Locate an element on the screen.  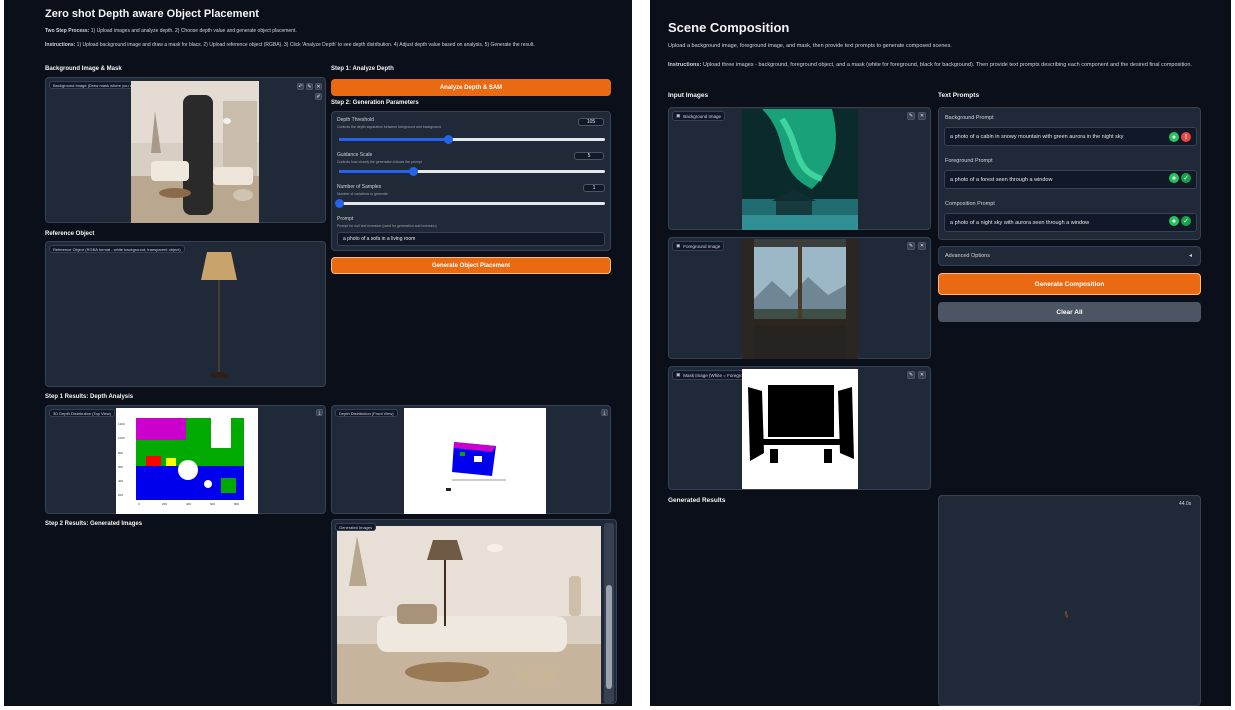
loading-spinner-icon: ⫽ is located at coordinates (1066, 614).